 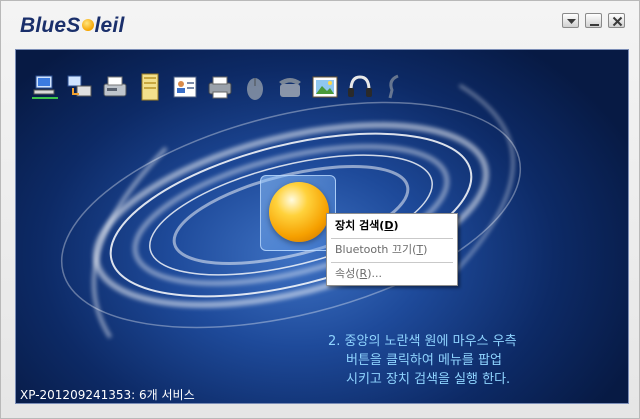 I want to click on chevron-down-icon, so click(x=571, y=21).